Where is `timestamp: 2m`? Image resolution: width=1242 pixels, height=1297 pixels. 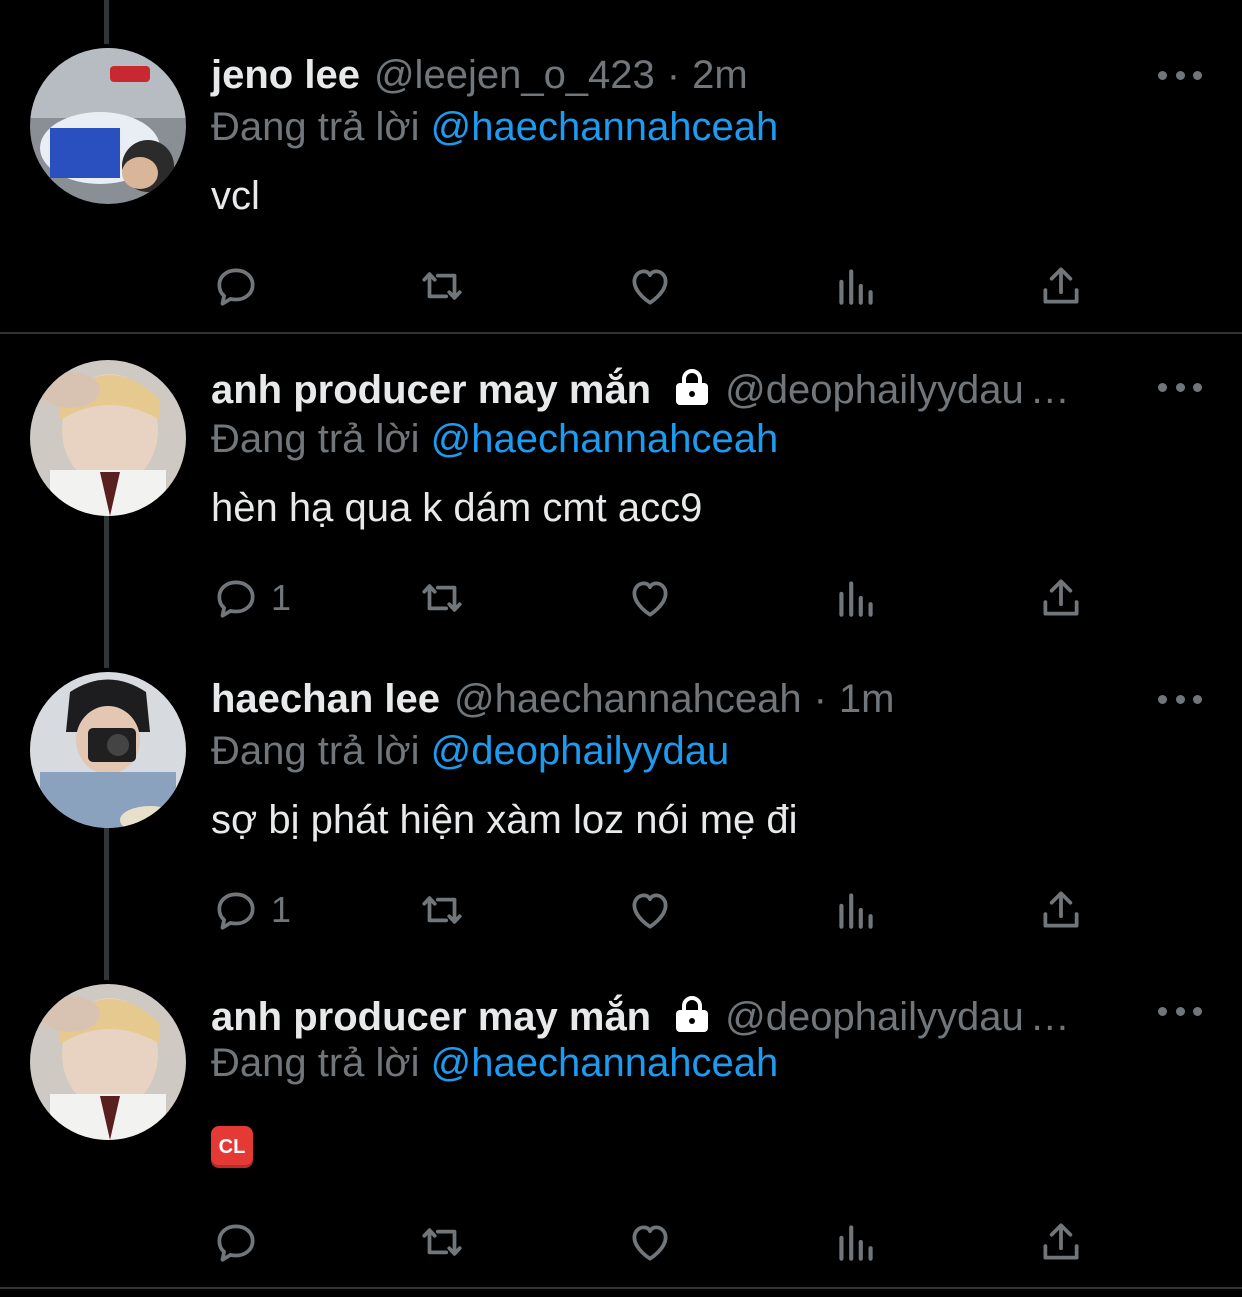 timestamp: 2m is located at coordinates (720, 75).